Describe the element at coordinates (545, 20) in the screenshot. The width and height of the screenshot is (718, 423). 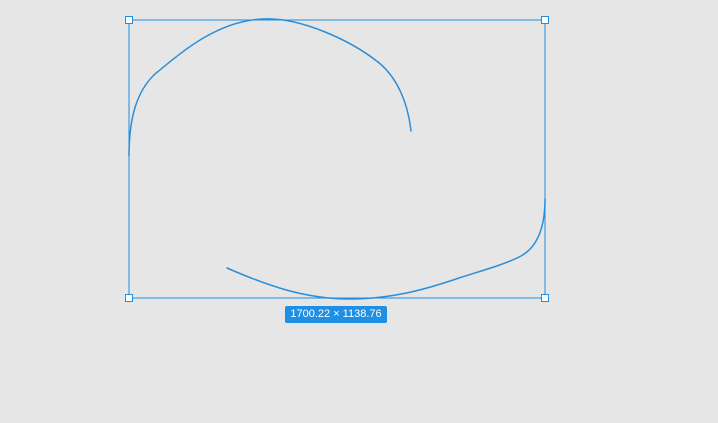
I see `top-right-handle` at that location.